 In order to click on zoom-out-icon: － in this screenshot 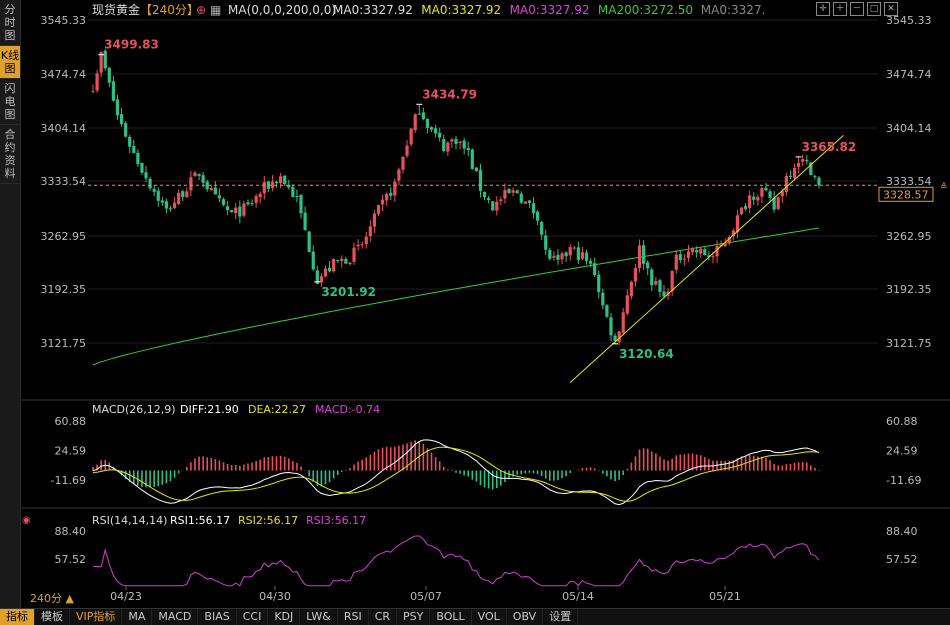, I will do `click(857, 9)`.